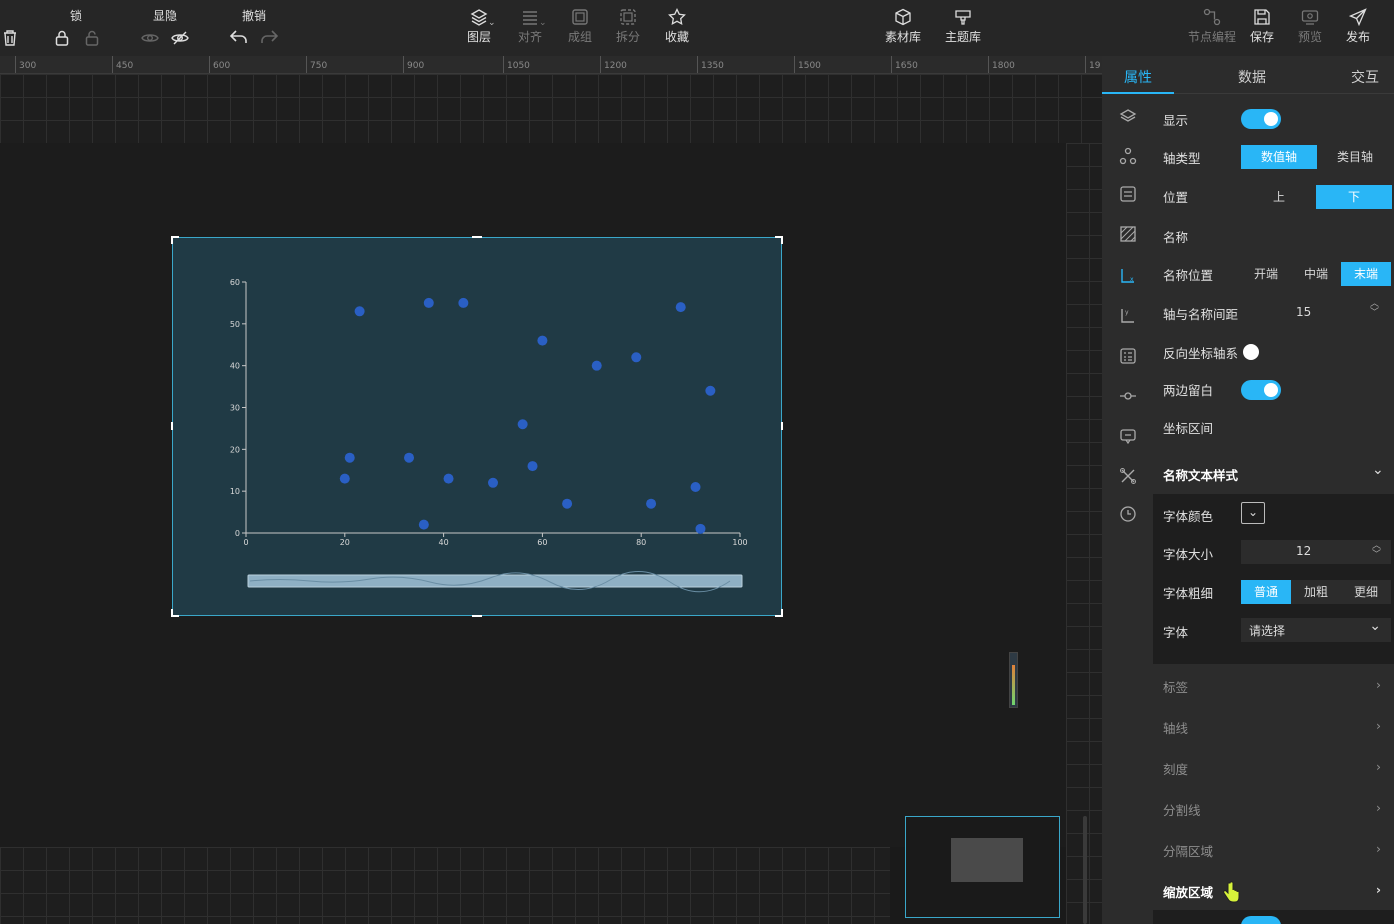 This screenshot has height=924, width=1394. Describe the element at coordinates (1276, 686) in the screenshot. I see `section-label-row: 标签 ›` at that location.